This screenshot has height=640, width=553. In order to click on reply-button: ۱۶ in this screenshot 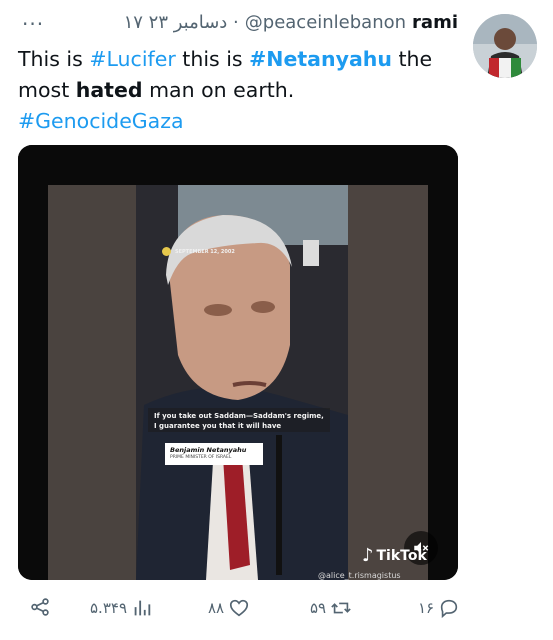, I will do `click(439, 608)`.